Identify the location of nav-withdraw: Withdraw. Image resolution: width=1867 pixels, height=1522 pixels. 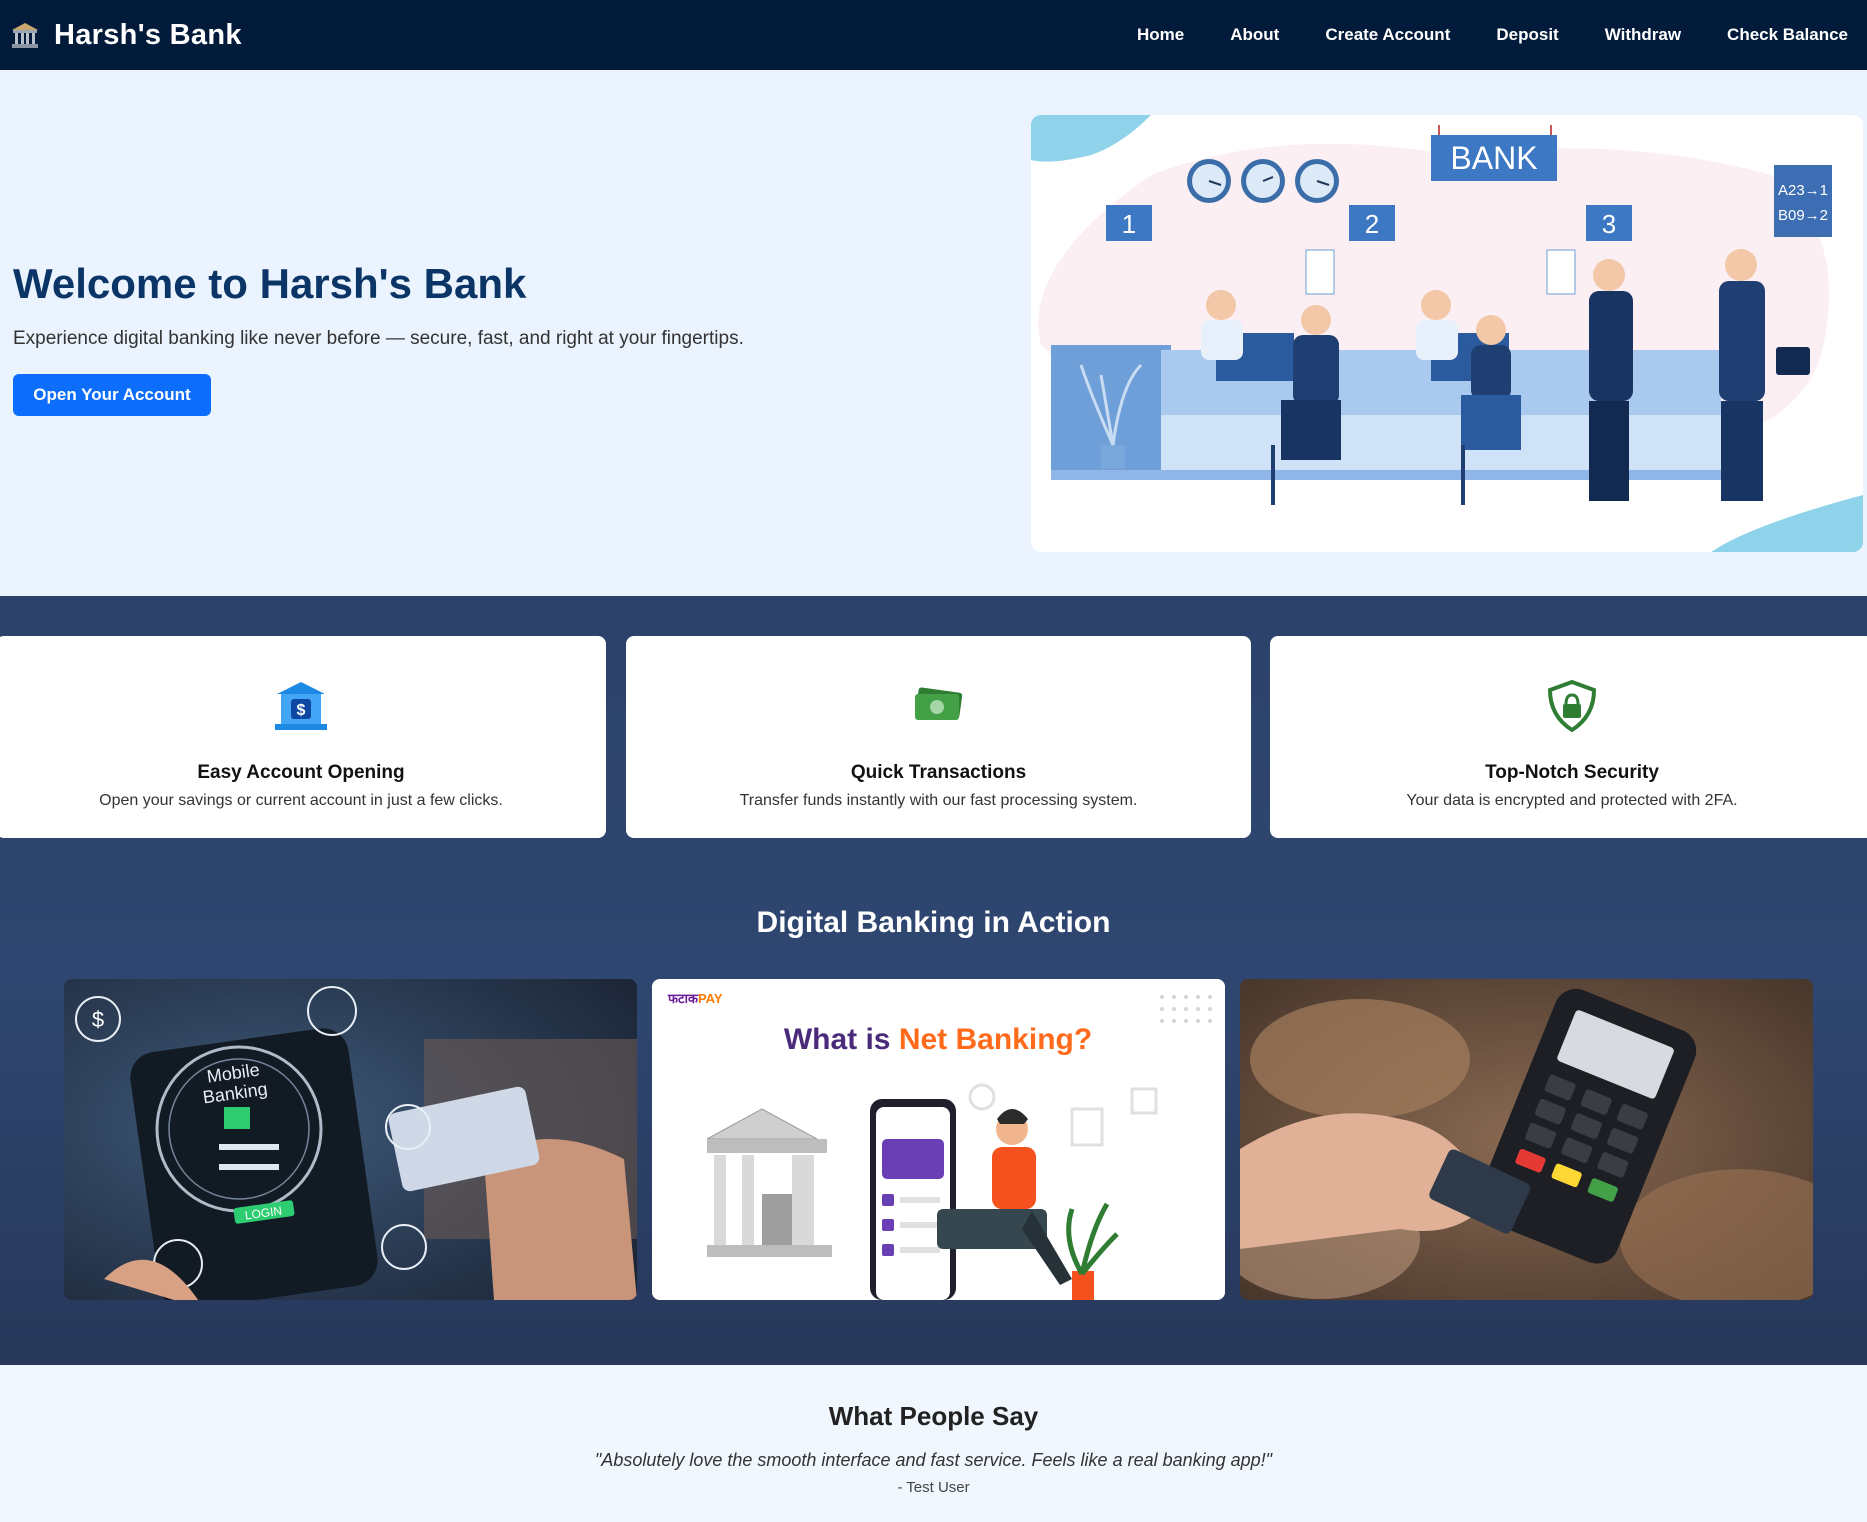
(1643, 35).